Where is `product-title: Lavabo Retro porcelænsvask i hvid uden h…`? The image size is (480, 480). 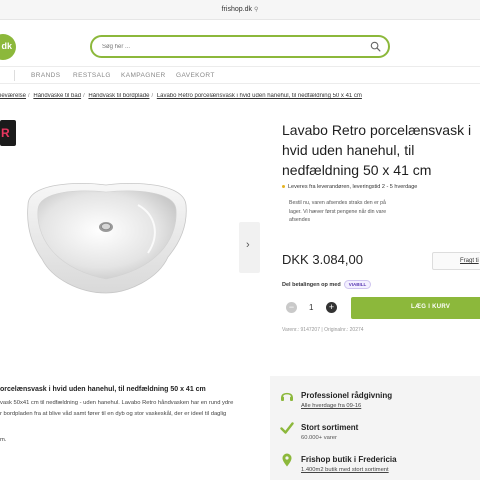
product-title: Lavabo Retro porcelænsvask i hvid uden h… is located at coordinates (377, 150).